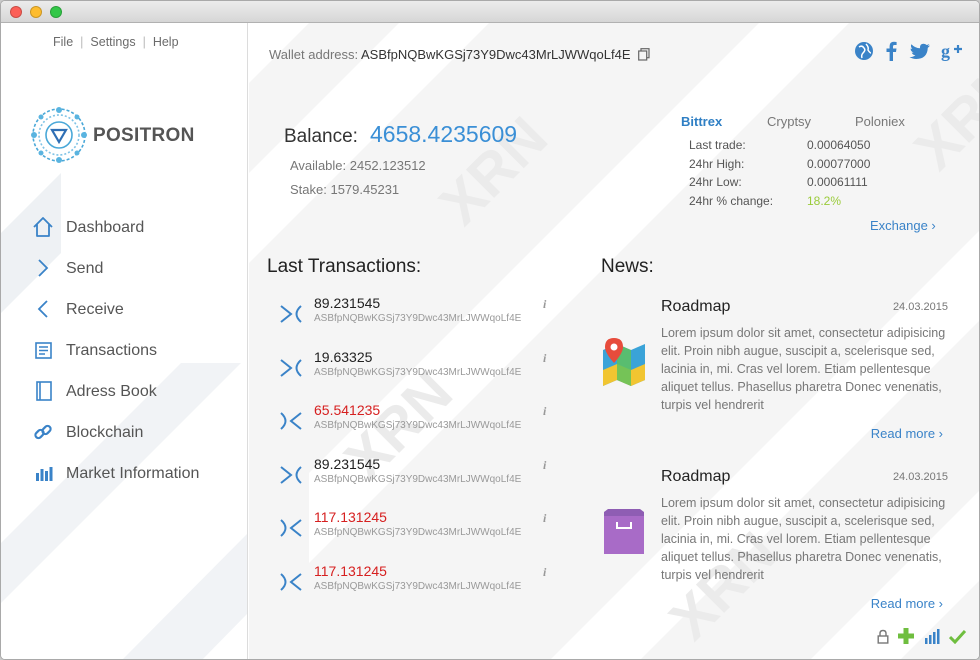 The image size is (980, 660). Describe the element at coordinates (166, 42) in the screenshot. I see `menu-help: Help` at that location.